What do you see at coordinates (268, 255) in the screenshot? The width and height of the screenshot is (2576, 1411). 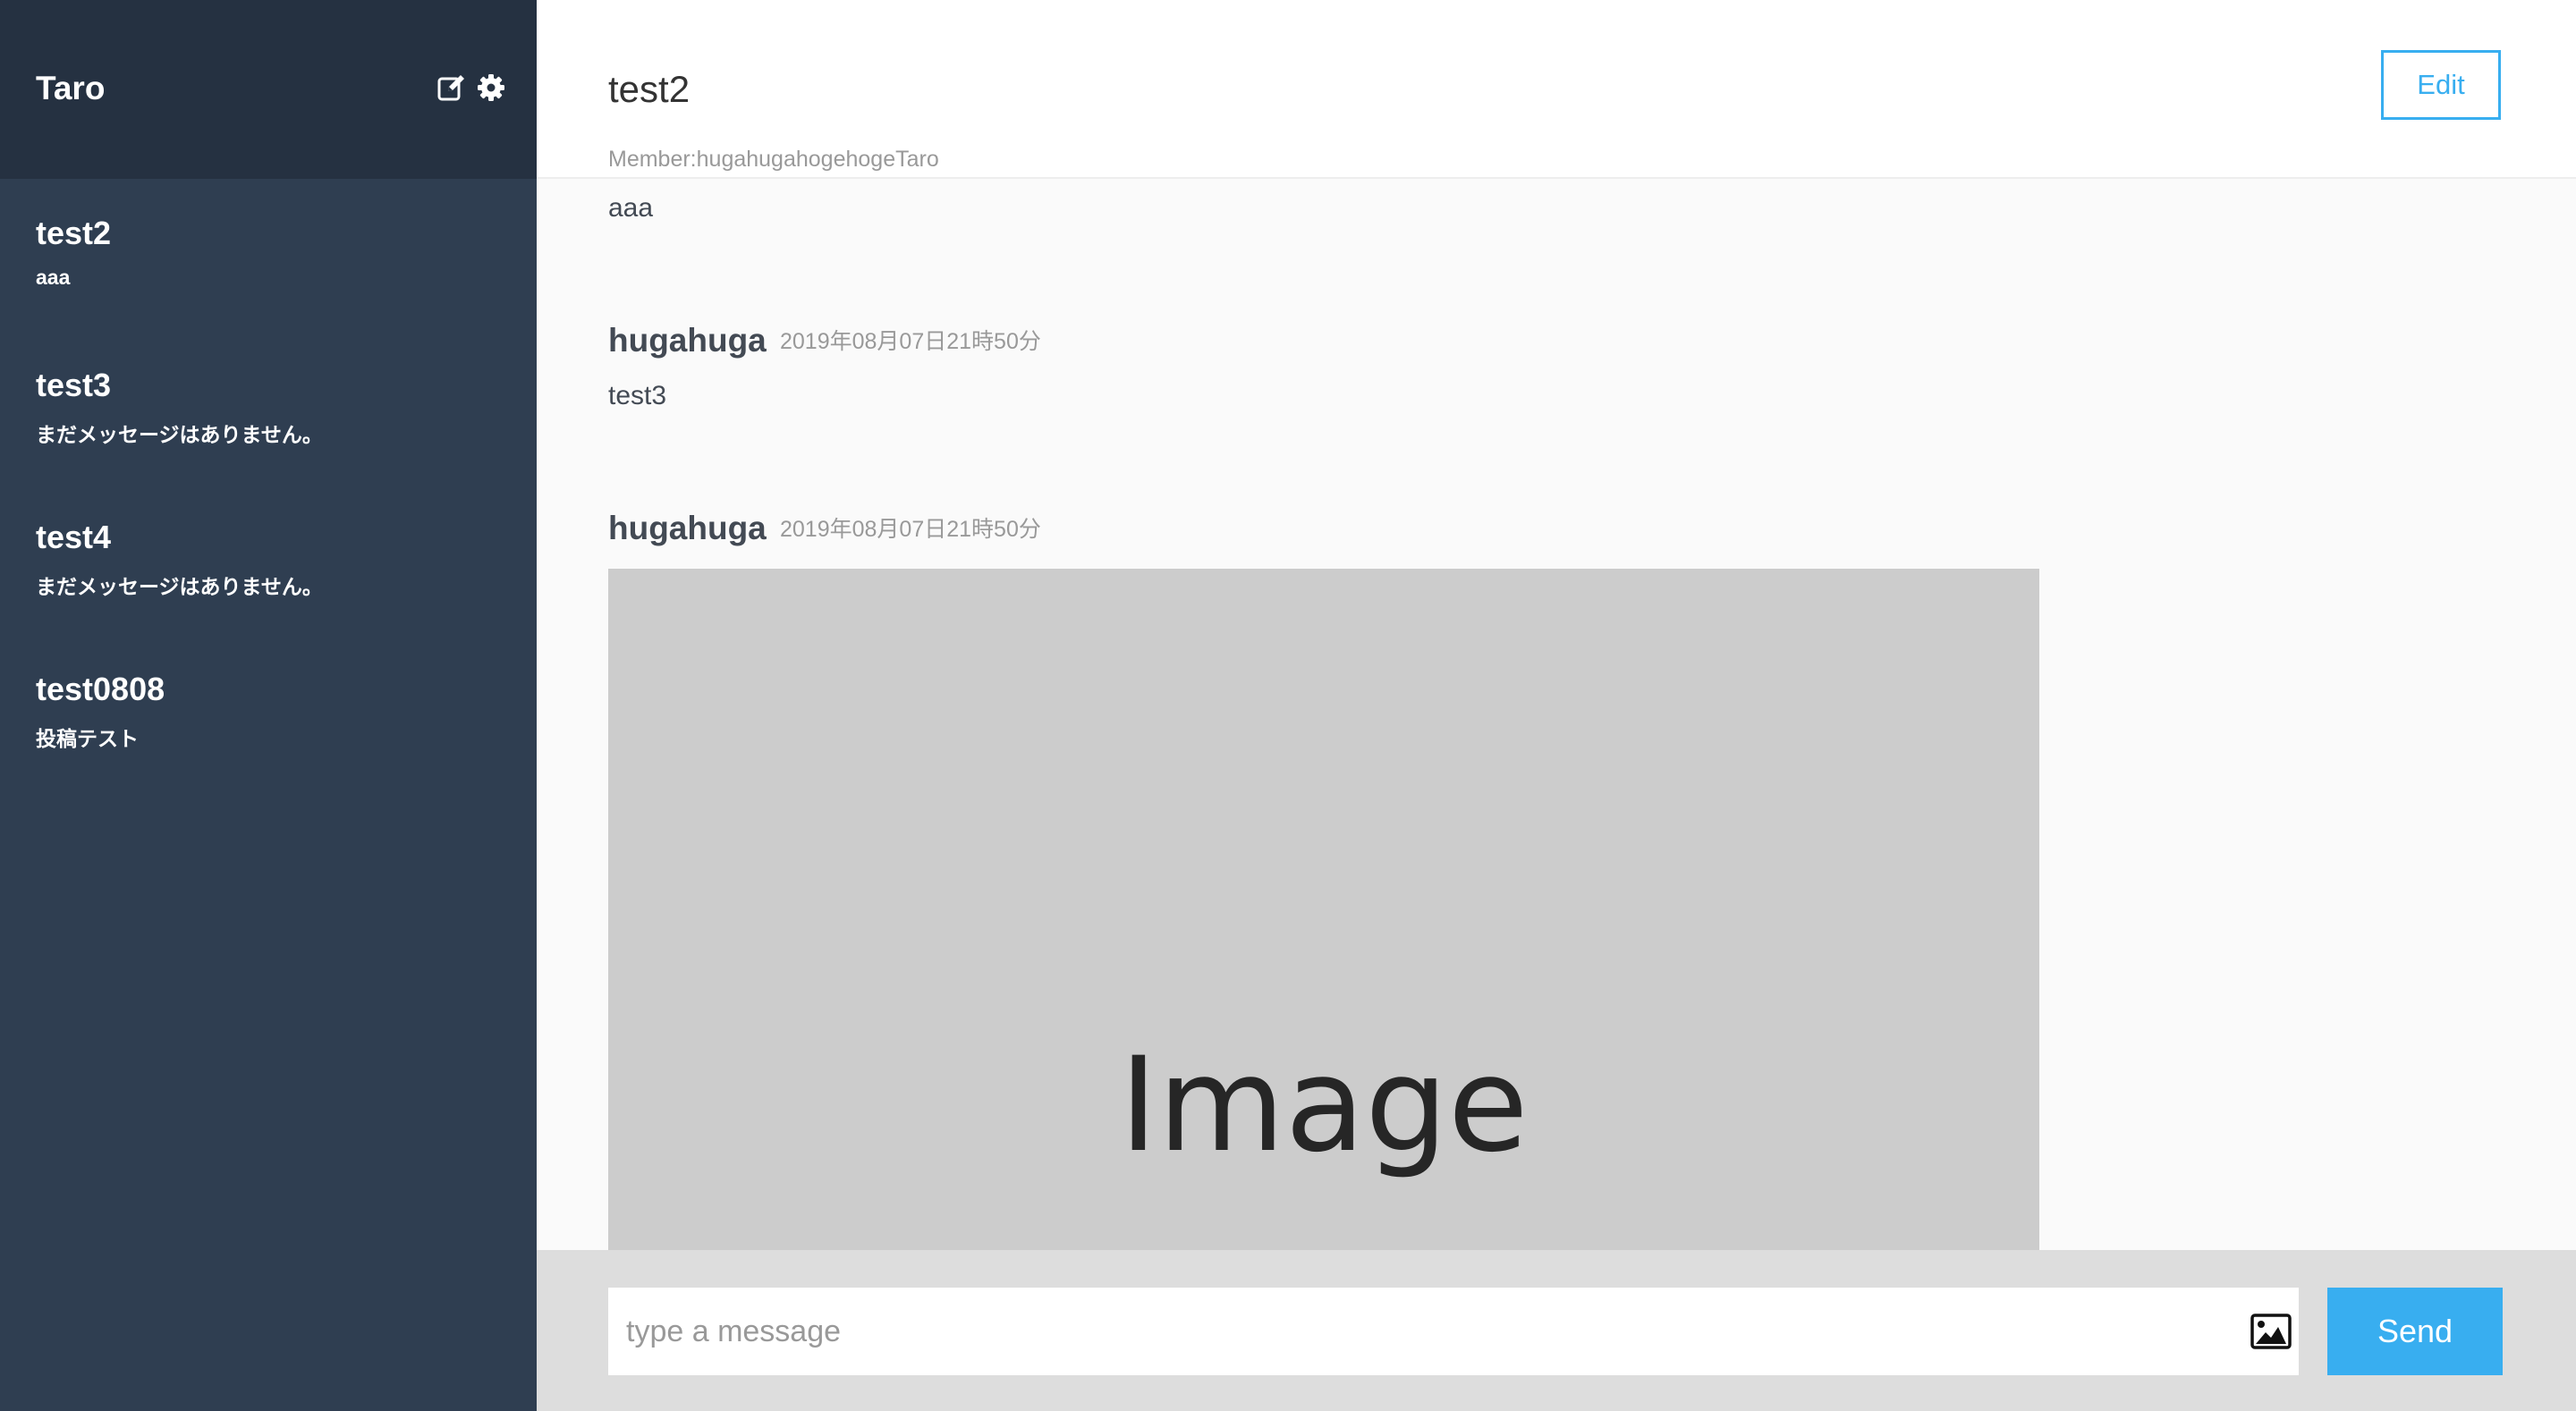 I see `group-item-test2: test2 aaa` at bounding box center [268, 255].